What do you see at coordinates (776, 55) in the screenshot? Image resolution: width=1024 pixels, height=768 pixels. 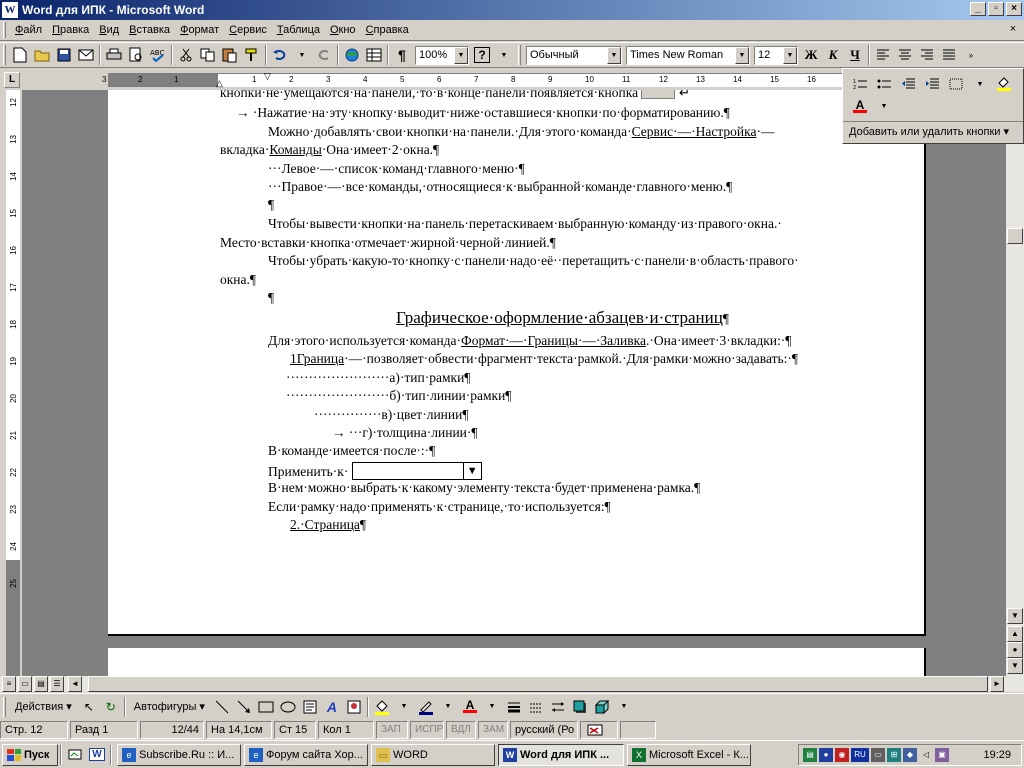 I see `font-size-combo: 12 ▼` at bounding box center [776, 55].